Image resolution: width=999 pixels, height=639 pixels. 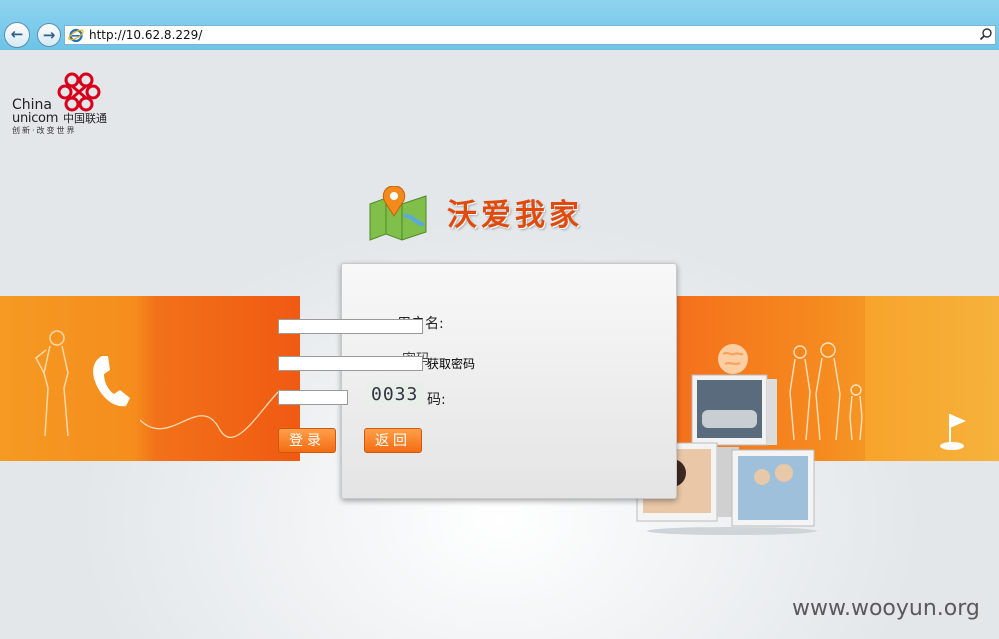 What do you see at coordinates (509, 381) in the screenshot?
I see `login-panel` at bounding box center [509, 381].